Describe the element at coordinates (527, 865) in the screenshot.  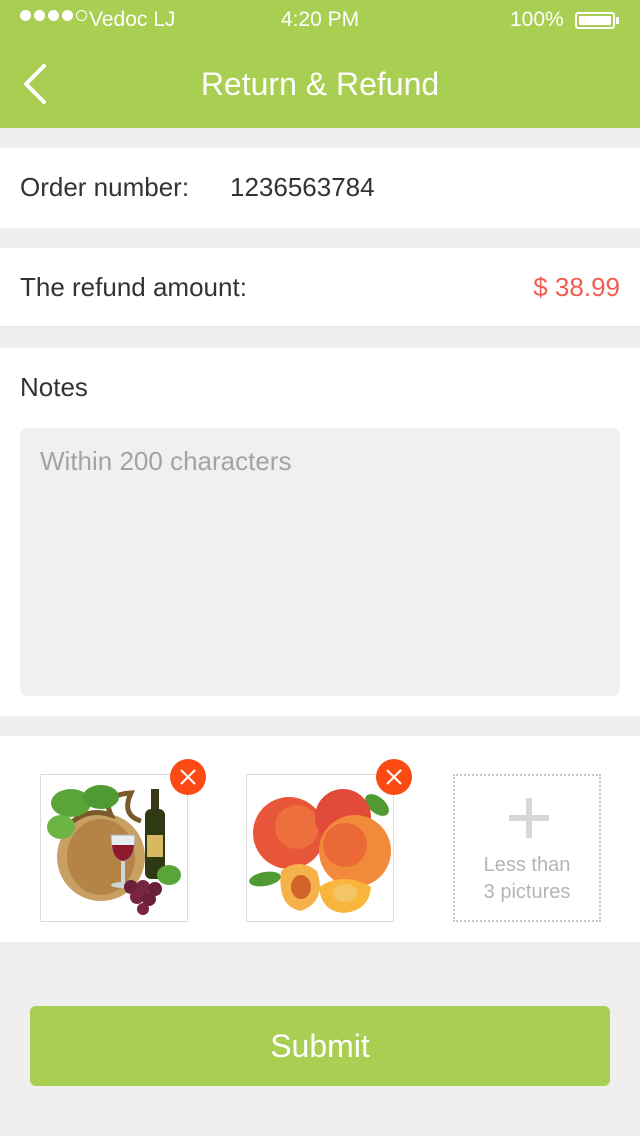
I see `add-photo-hint-line: Less than` at that location.